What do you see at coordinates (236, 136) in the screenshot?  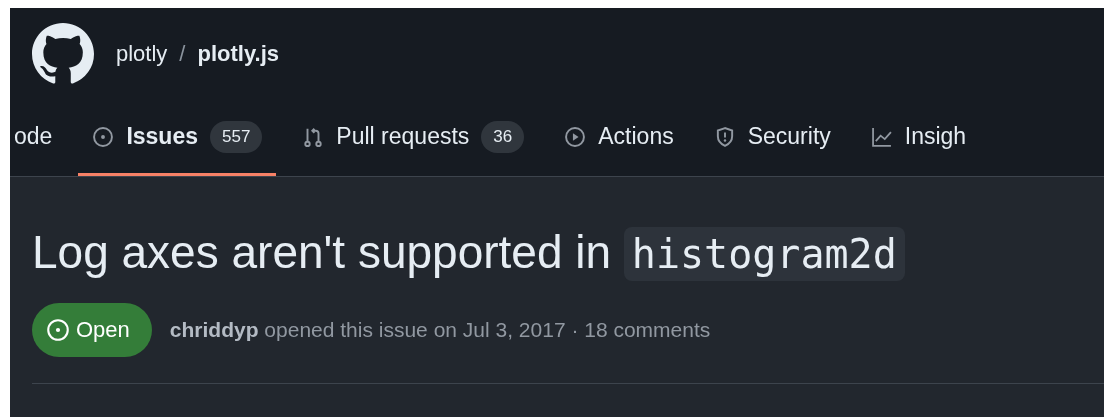 I see `tab-counter: 557` at bounding box center [236, 136].